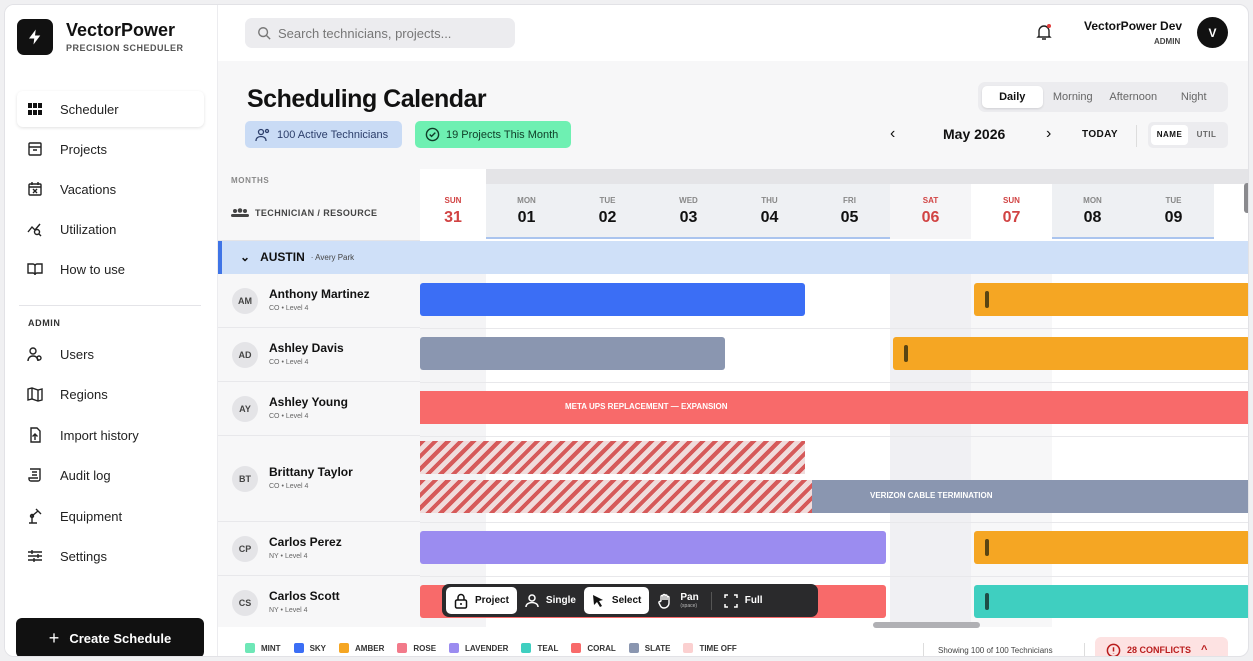 The height and width of the screenshot is (661, 1253). What do you see at coordinates (93, 269) in the screenshot?
I see `sidebar-item-label: How to use` at bounding box center [93, 269].